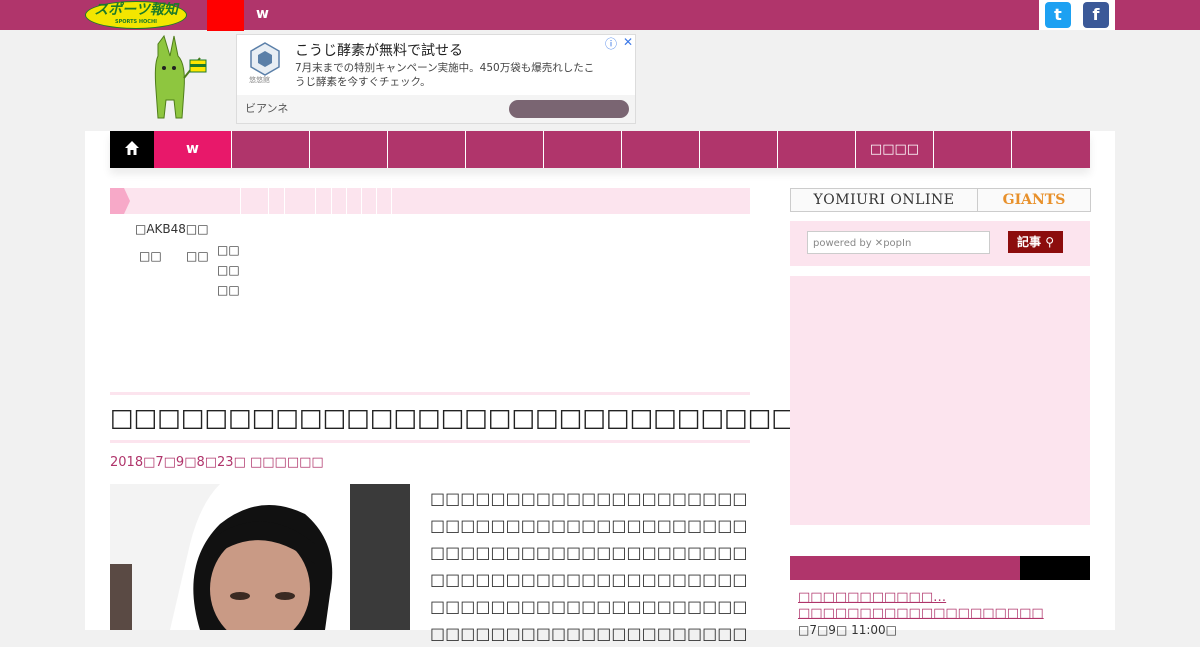  What do you see at coordinates (1035, 242) in the screenshot?
I see `search-button: 記事 ⚲` at bounding box center [1035, 242].